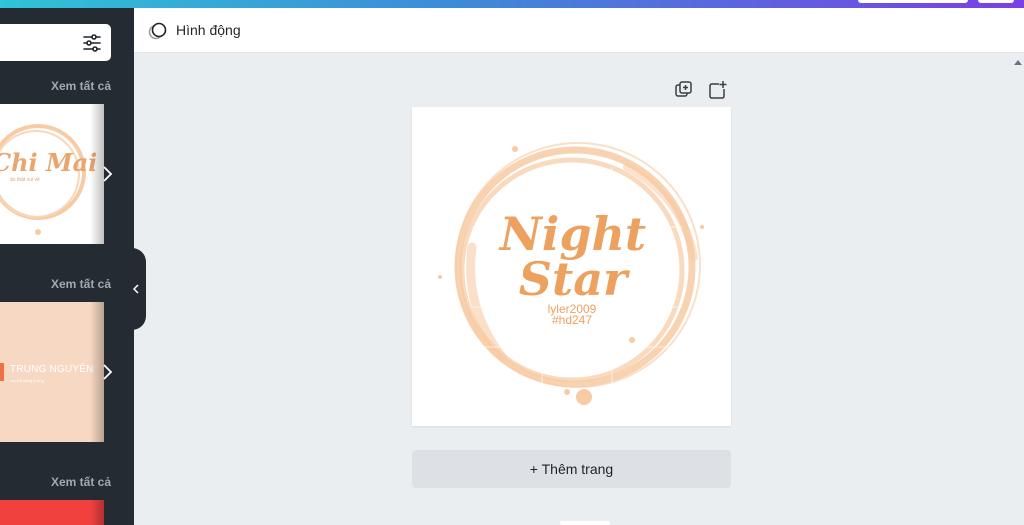 This screenshot has height=525, width=1024. What do you see at coordinates (579, 30) in the screenshot?
I see `editor-header: Hình động` at bounding box center [579, 30].